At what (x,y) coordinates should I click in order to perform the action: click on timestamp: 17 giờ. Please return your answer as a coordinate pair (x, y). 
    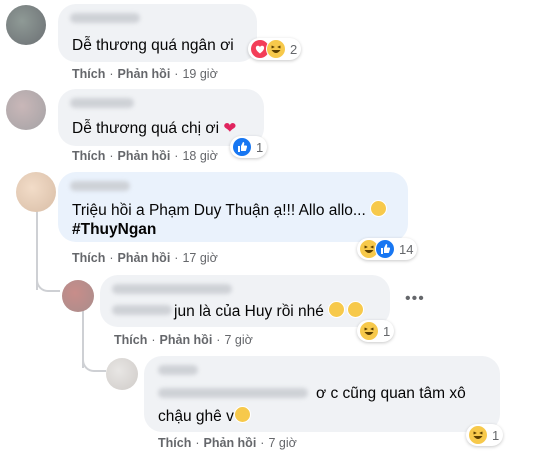
    Looking at the image, I should click on (199, 258).